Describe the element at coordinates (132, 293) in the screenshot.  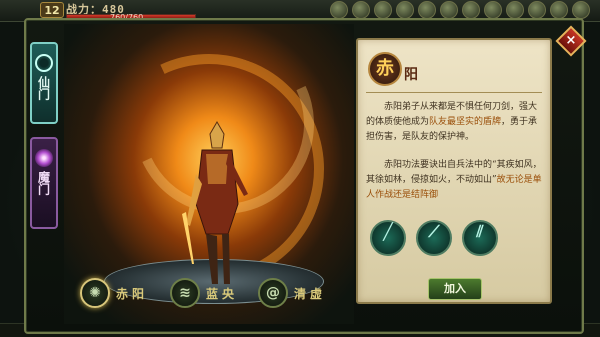
I see `class-label: 赤阳` at that location.